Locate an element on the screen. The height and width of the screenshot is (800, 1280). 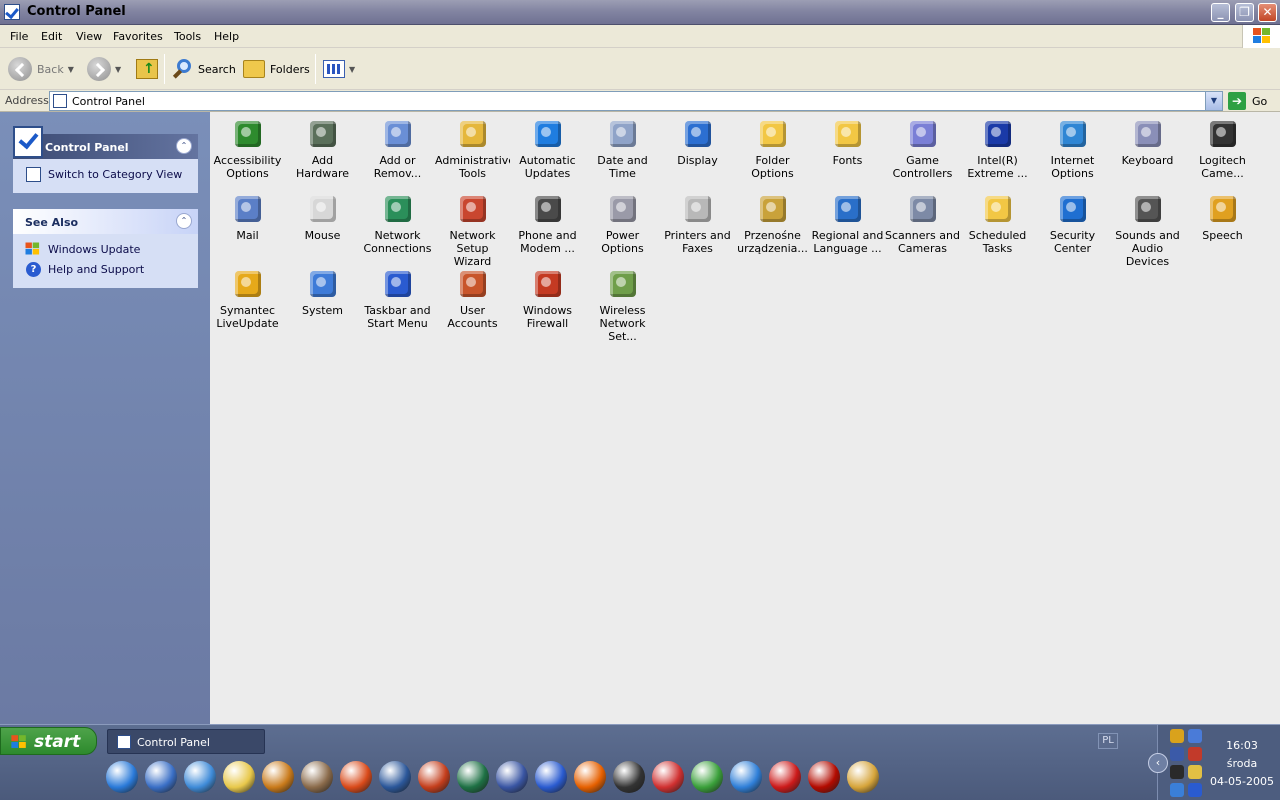
cp-item: Printers and Faxes is located at coordinates (697, 222).